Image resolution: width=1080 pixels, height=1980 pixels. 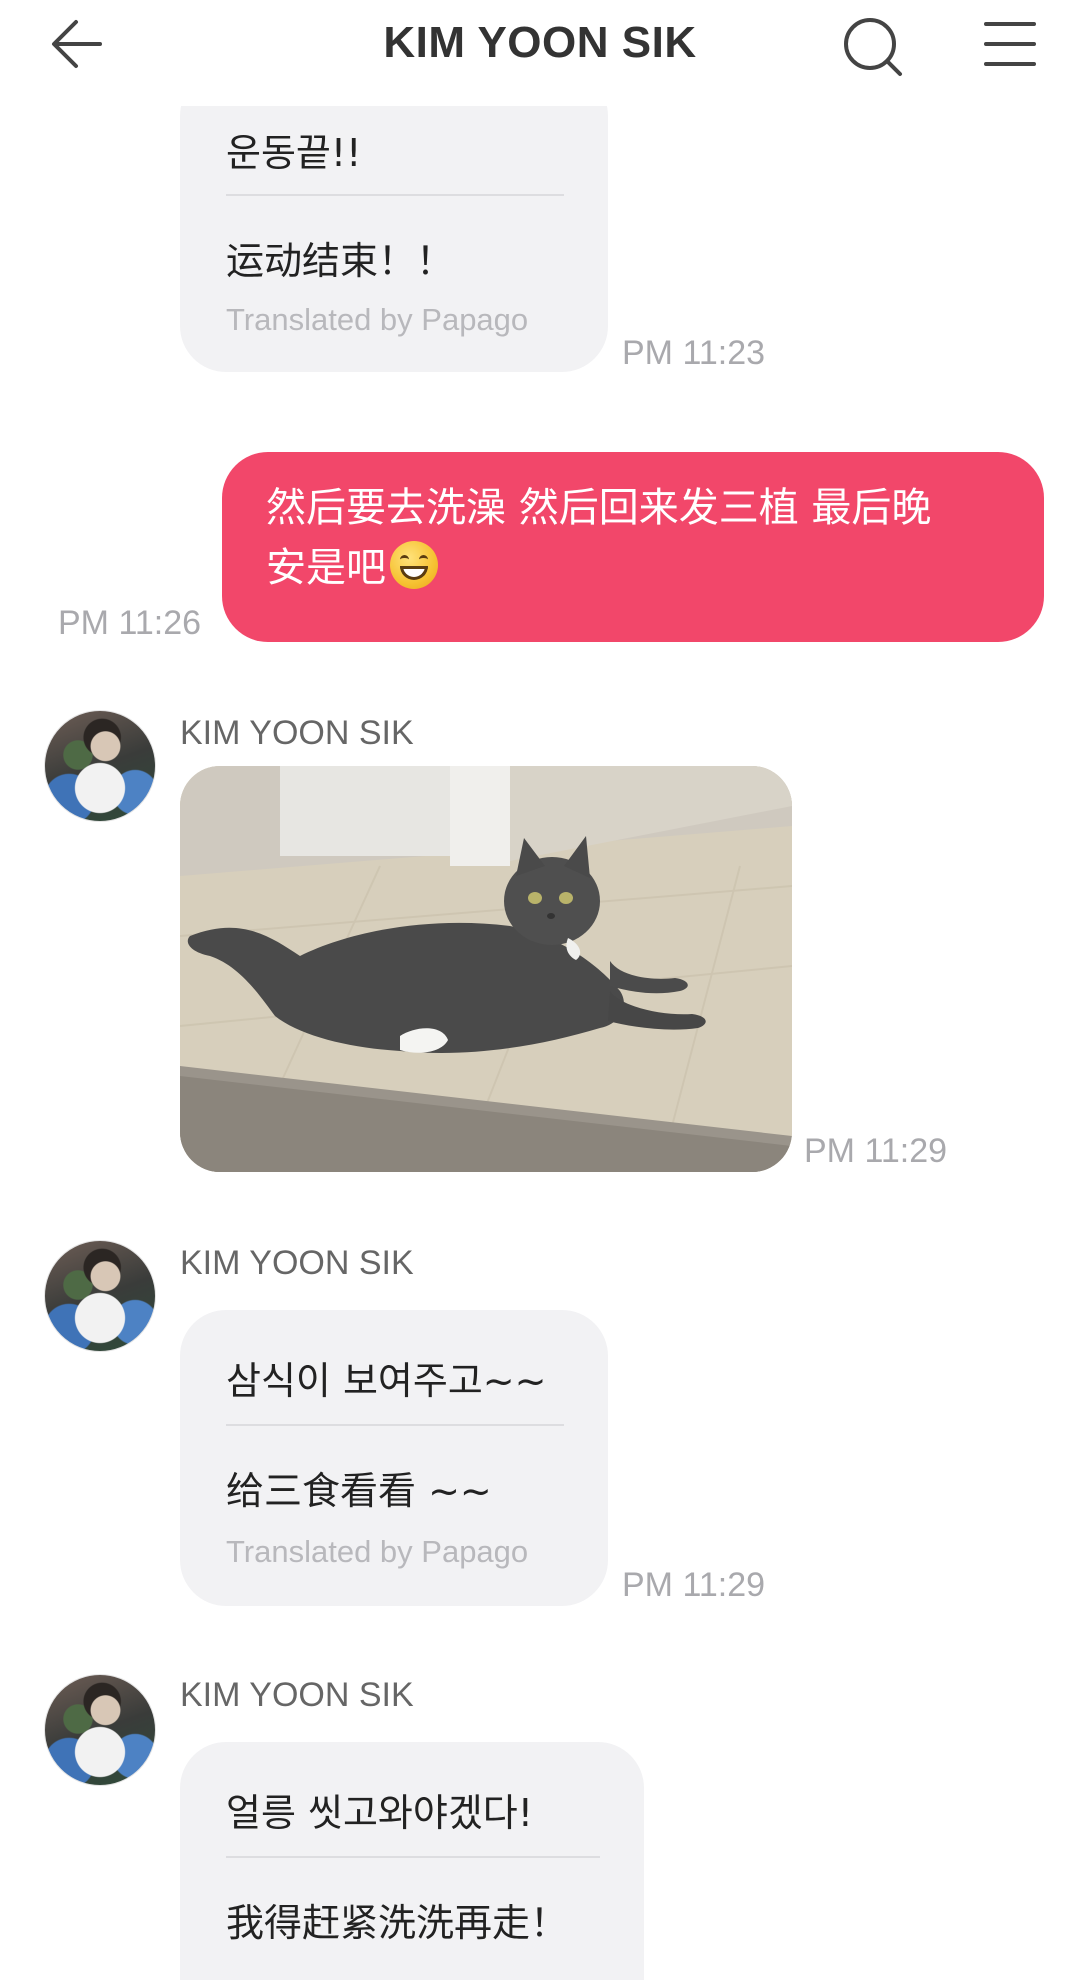 What do you see at coordinates (386, 1381) in the screenshot?
I see `message-original-text: 삼식이 보여주고~~` at bounding box center [386, 1381].